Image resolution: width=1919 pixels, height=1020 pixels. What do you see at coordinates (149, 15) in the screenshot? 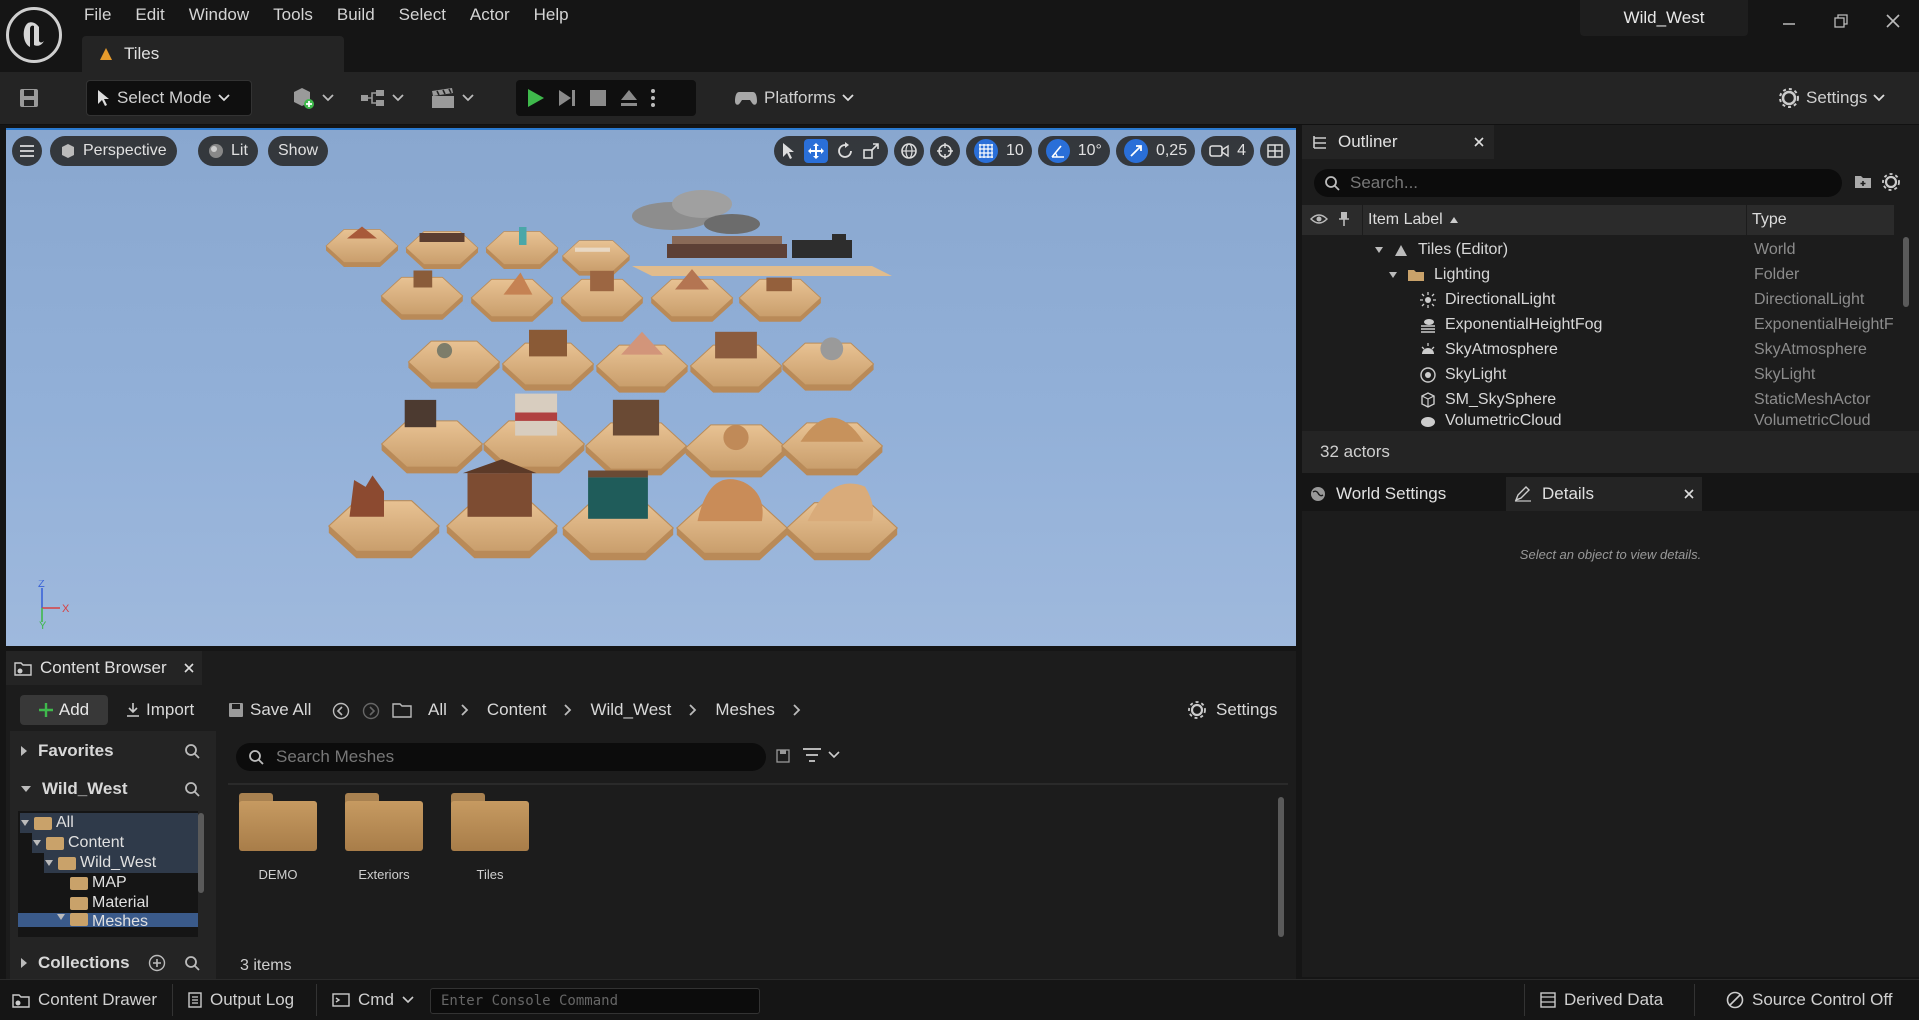
I see `menu-edit: Edit` at bounding box center [149, 15].